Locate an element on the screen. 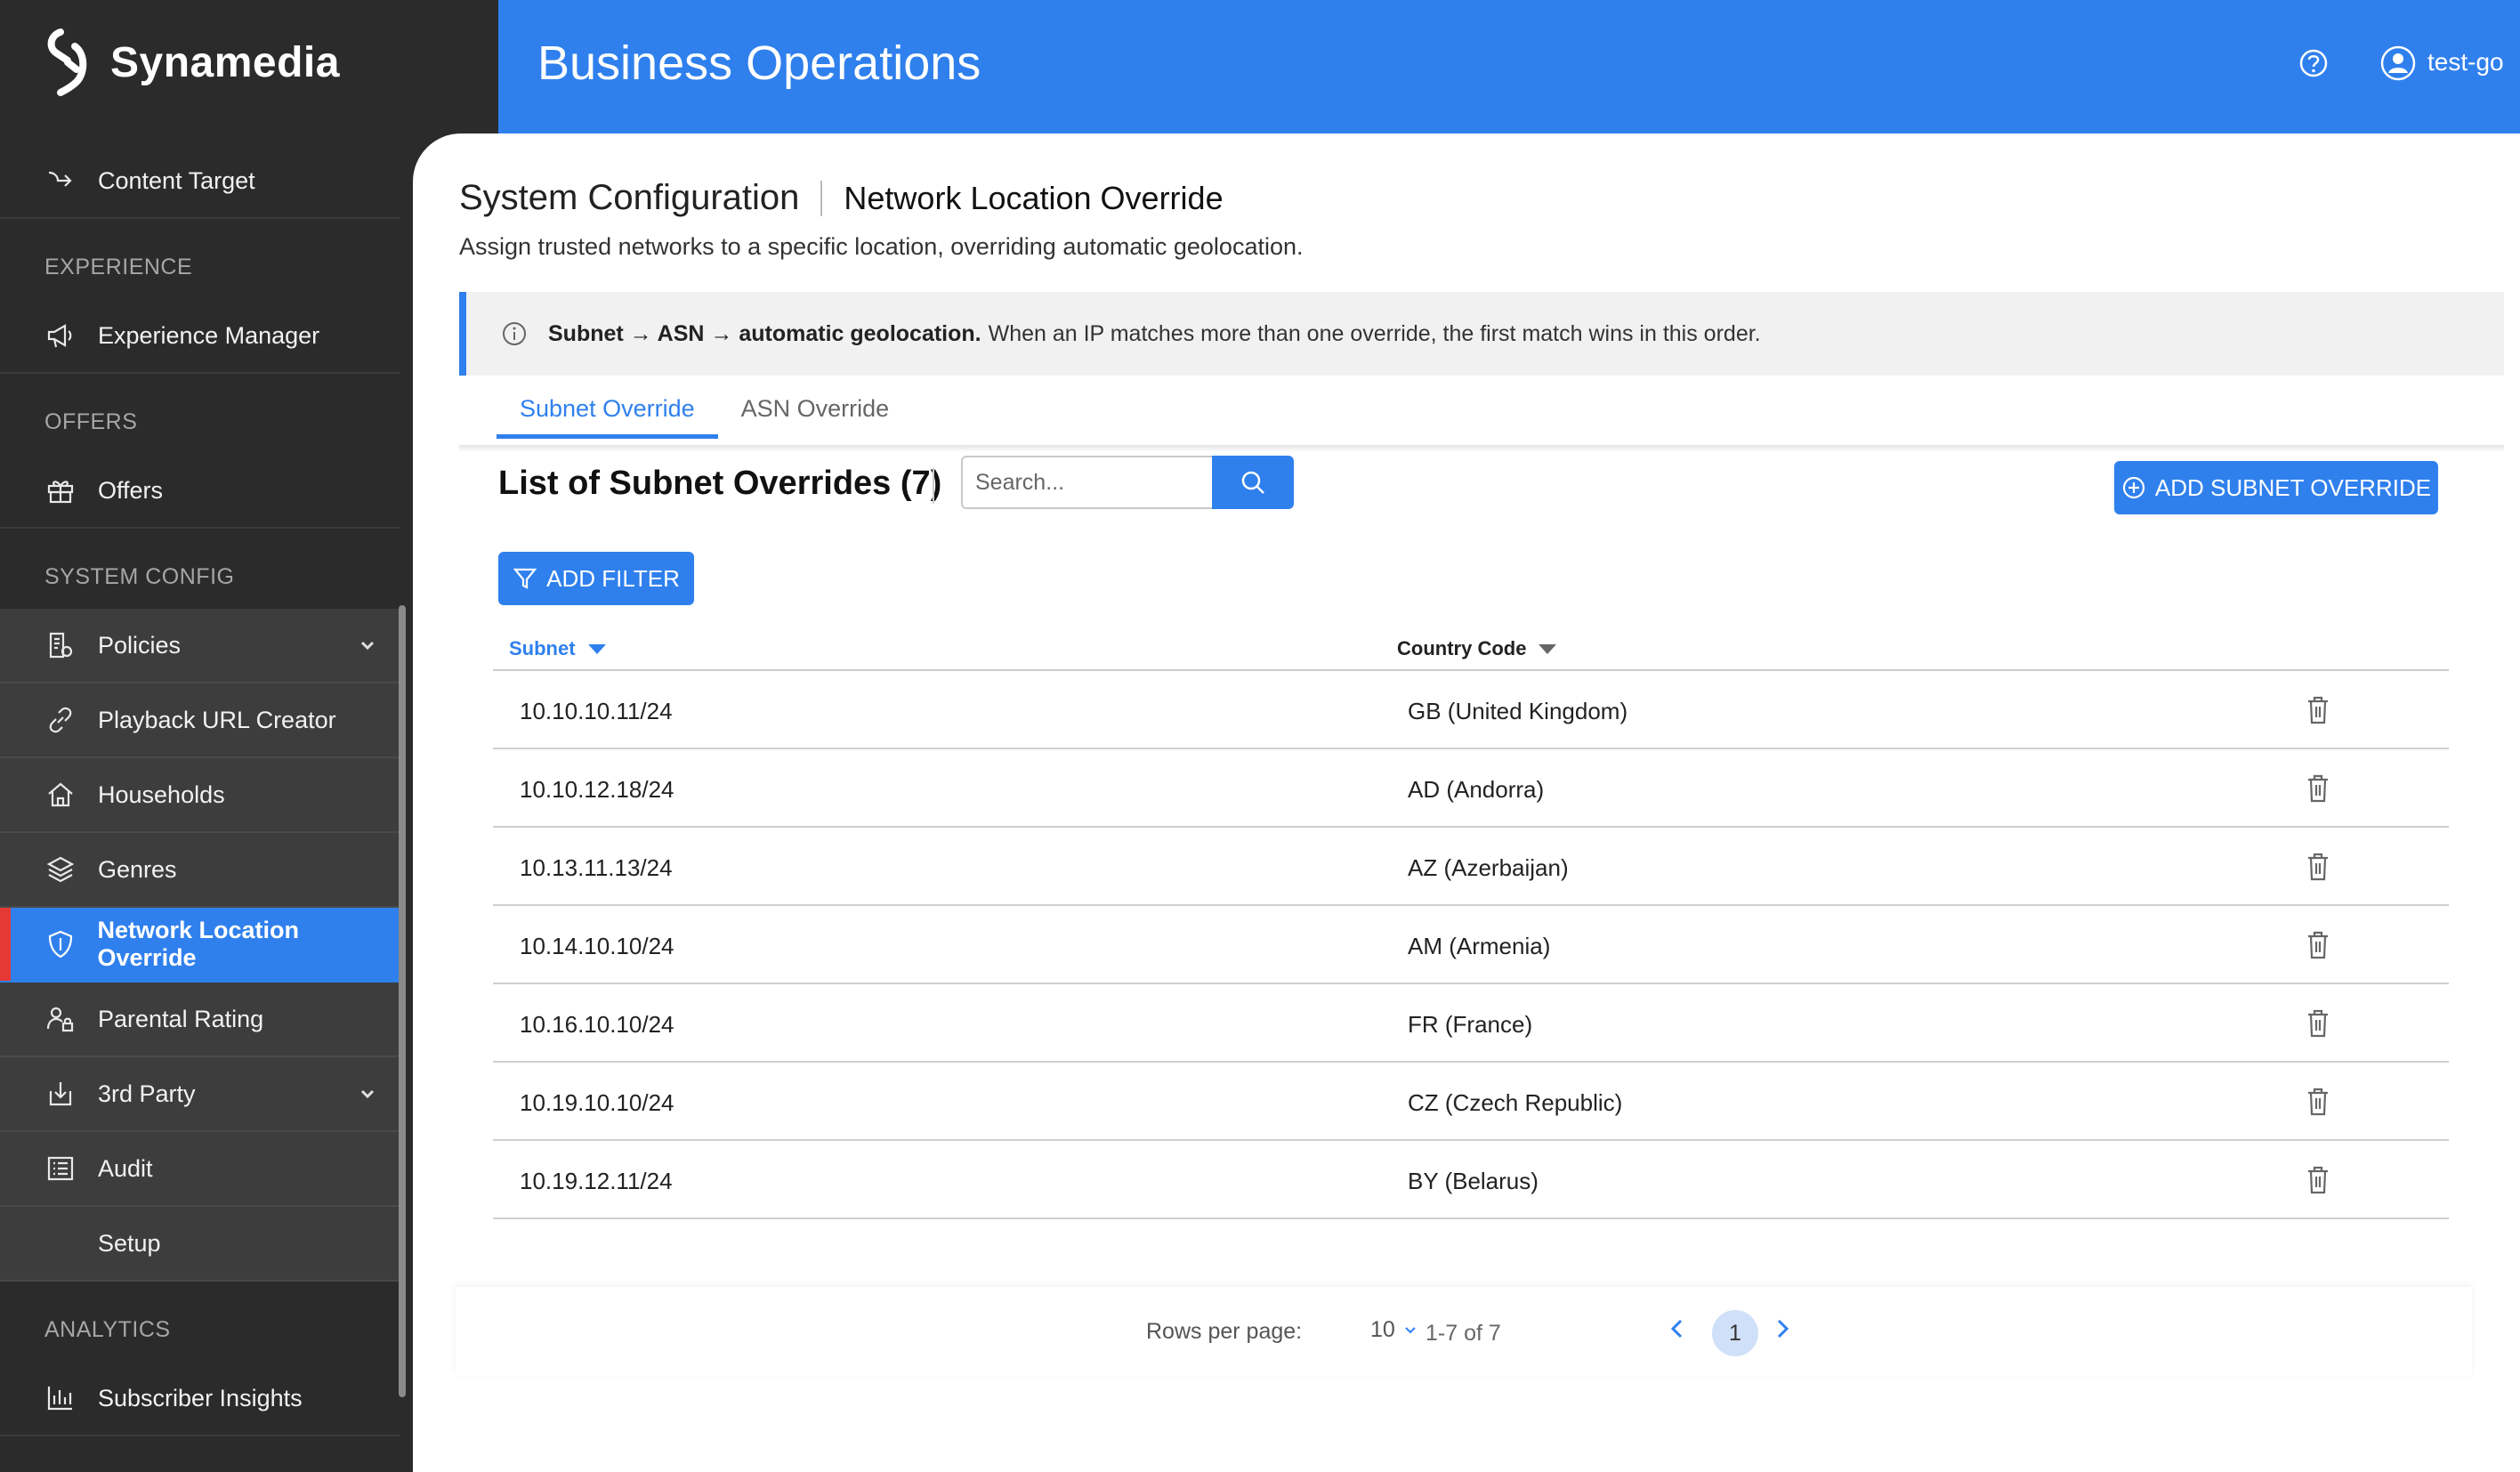 Image resolution: width=2520 pixels, height=1472 pixels. sidebar-item-label: Households is located at coordinates (161, 794).